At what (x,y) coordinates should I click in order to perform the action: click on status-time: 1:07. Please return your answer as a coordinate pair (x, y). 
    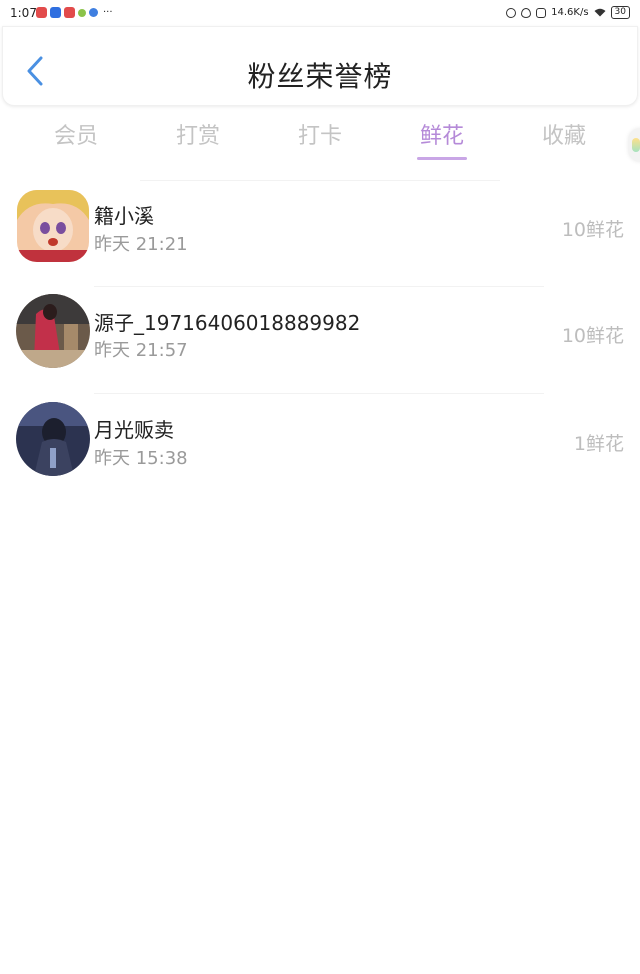
    Looking at the image, I should click on (23, 13).